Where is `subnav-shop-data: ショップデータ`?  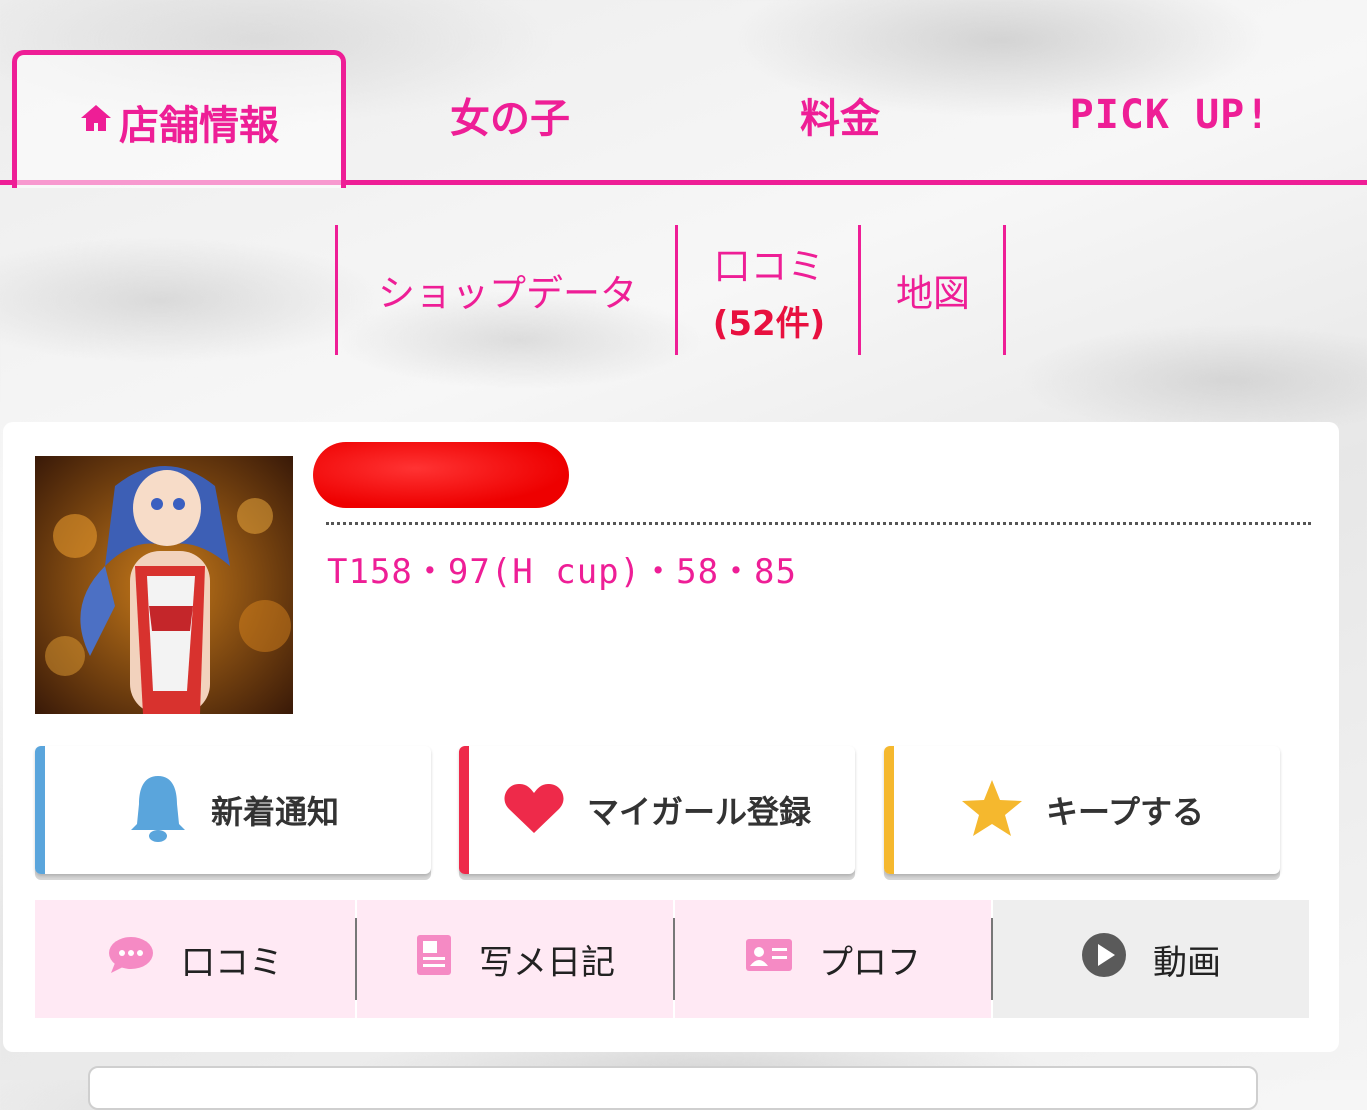 subnav-shop-data: ショップデータ is located at coordinates (507, 290).